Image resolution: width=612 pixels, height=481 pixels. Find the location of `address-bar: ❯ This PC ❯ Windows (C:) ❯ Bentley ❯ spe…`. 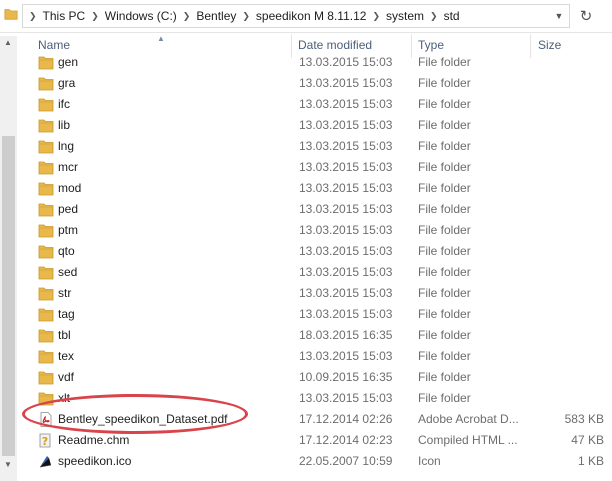

address-bar: ❯ This PC ❯ Windows (C:) ❯ Bentley ❯ spe… is located at coordinates (296, 16).